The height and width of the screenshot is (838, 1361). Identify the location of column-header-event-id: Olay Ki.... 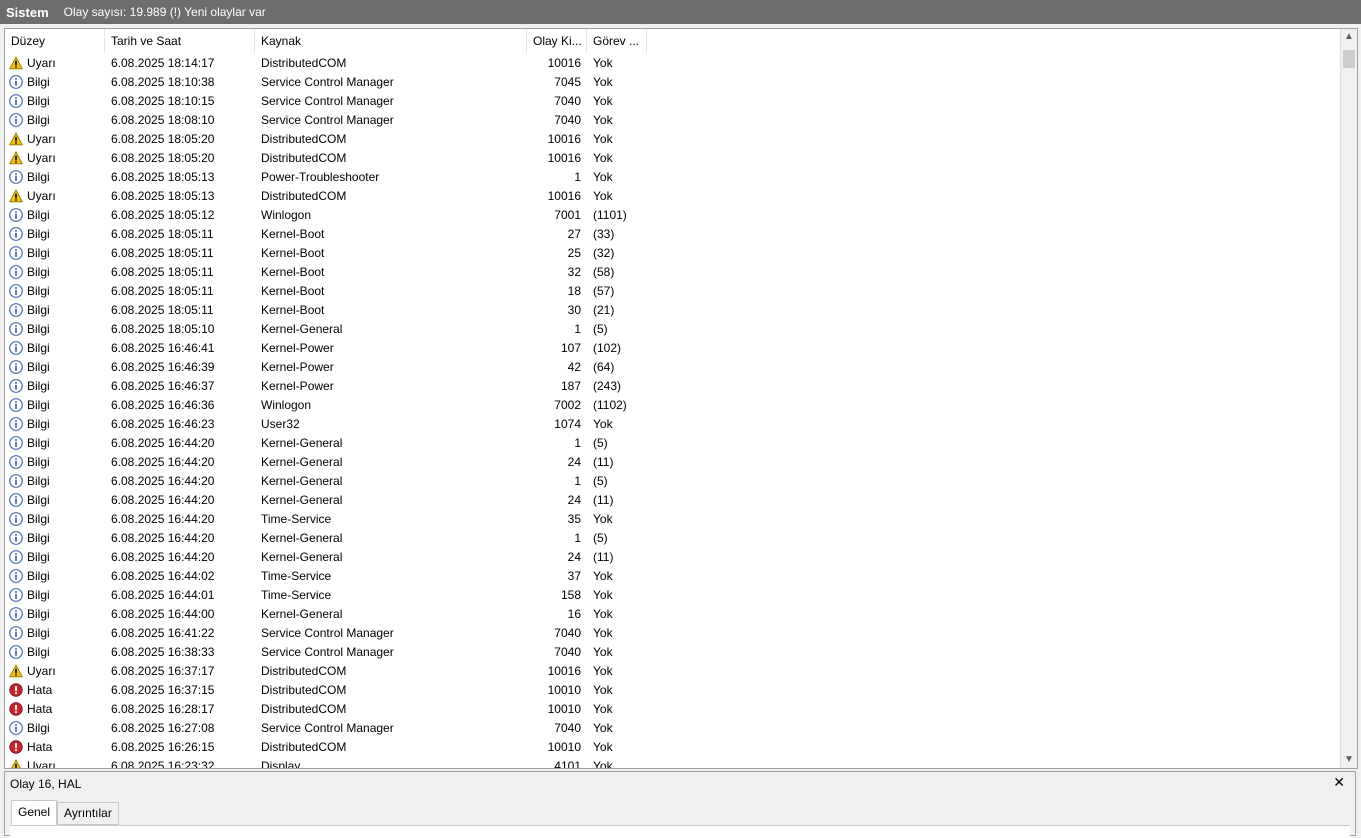
(557, 41).